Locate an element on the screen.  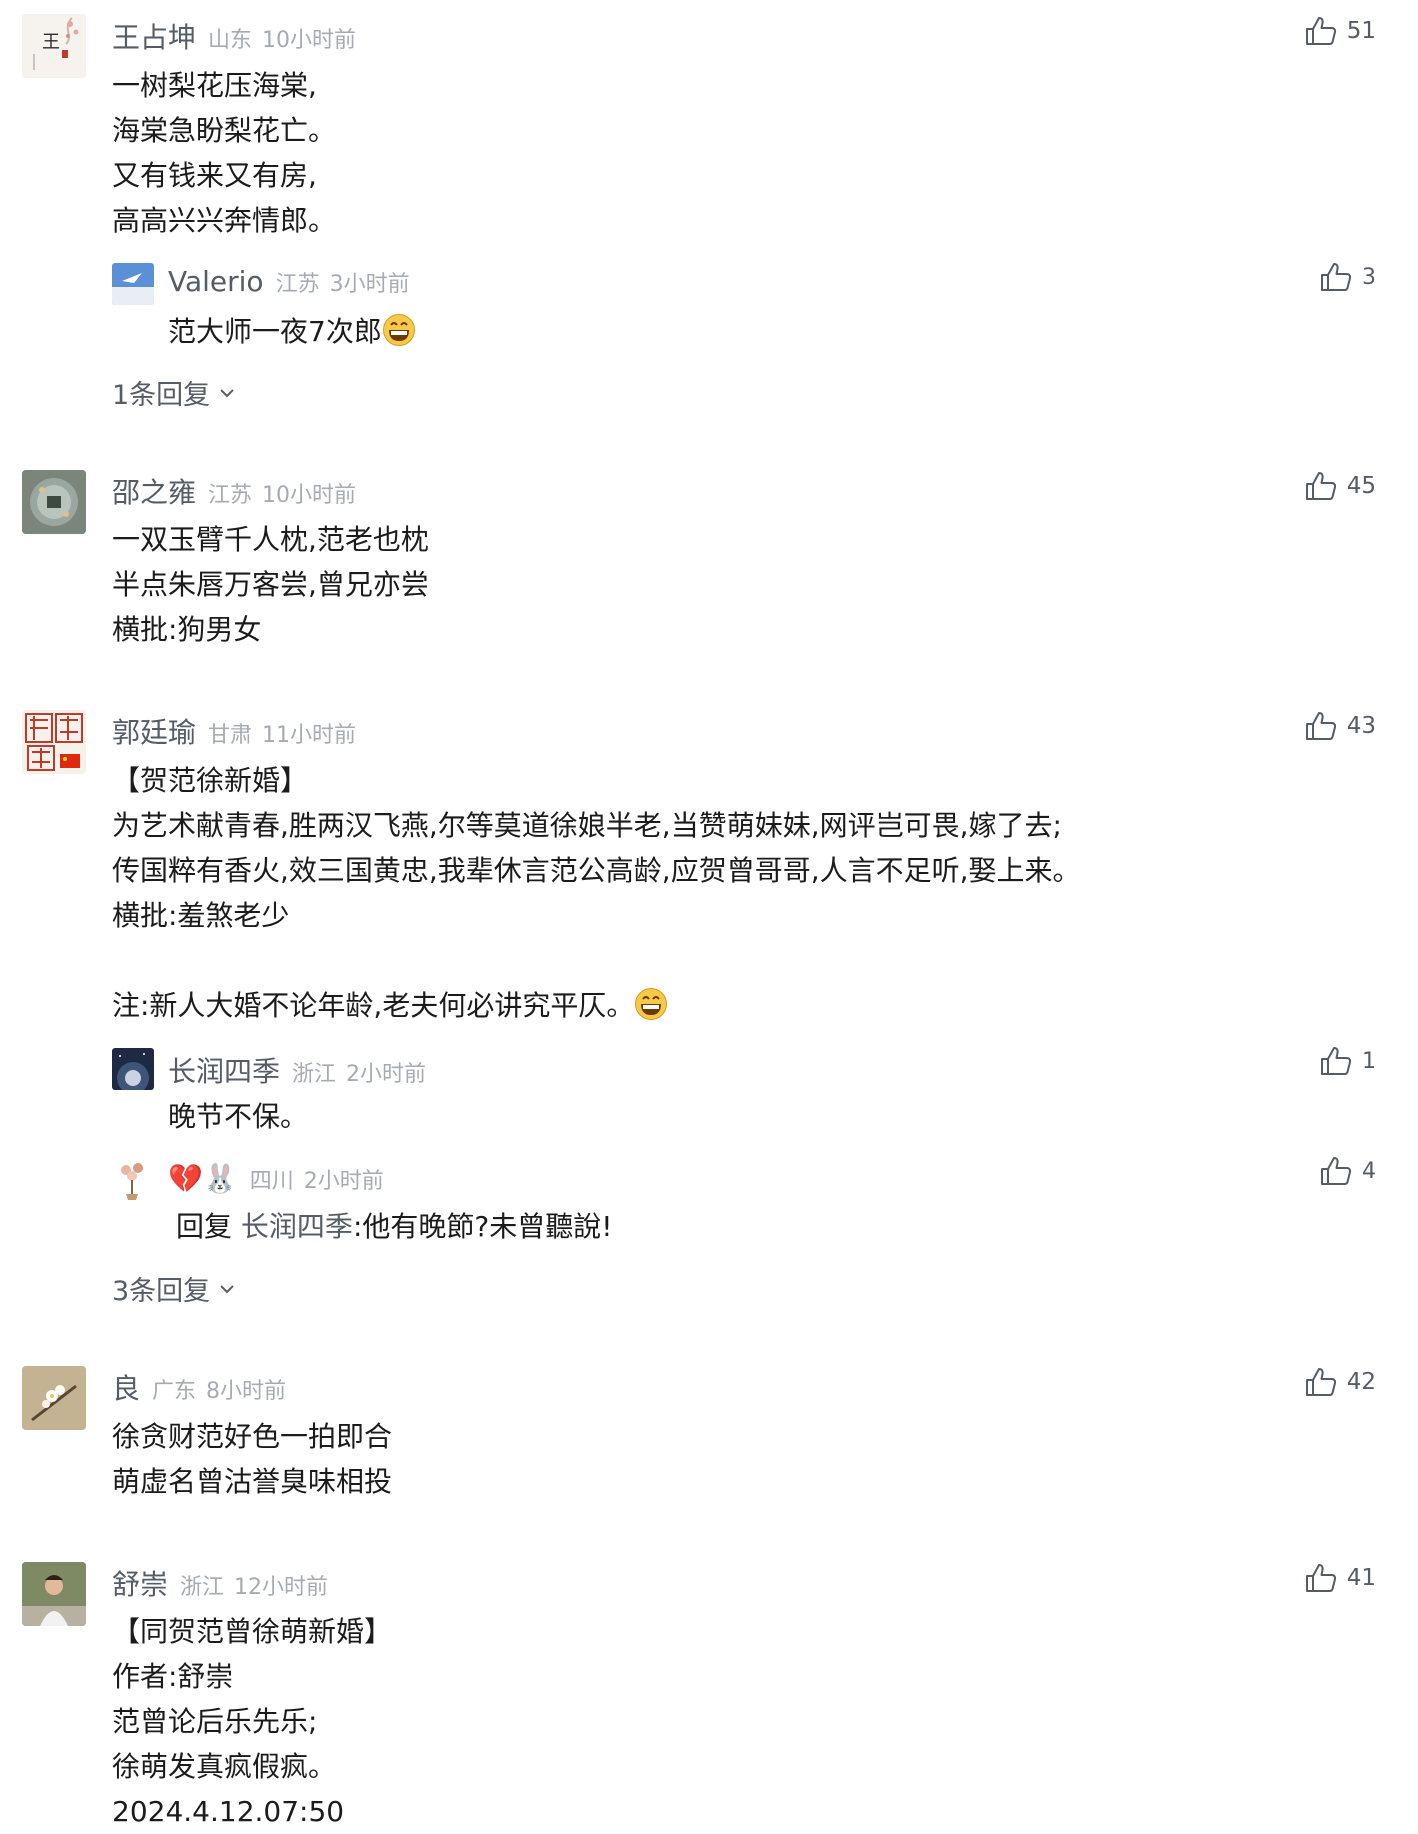
like-button: 42 is located at coordinates (1340, 1382).